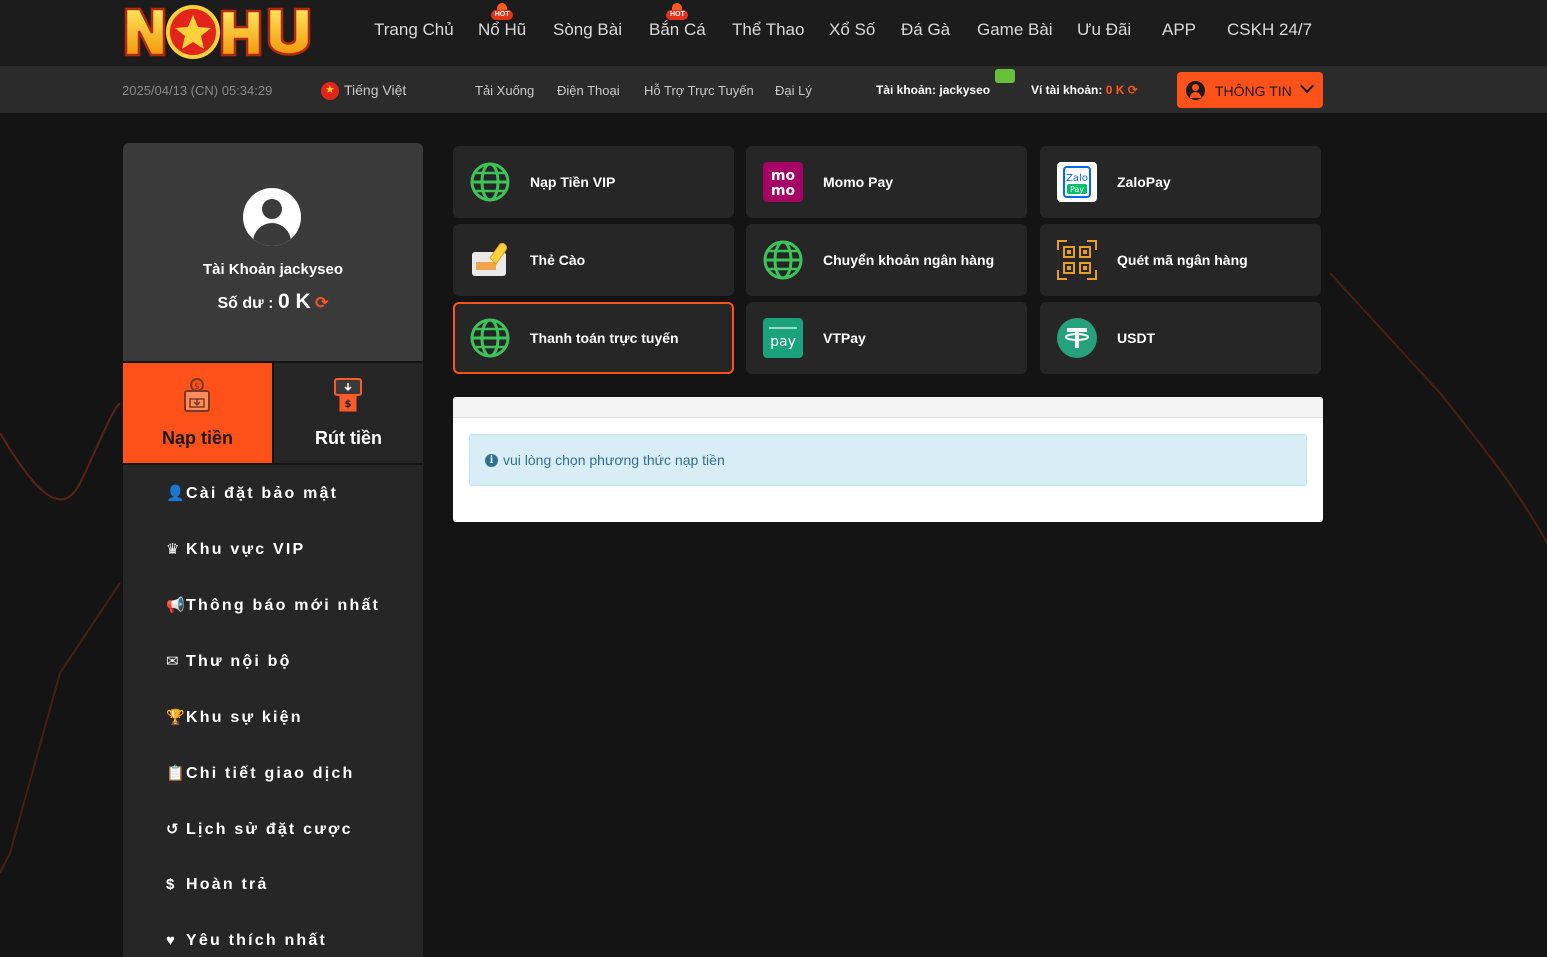 The width and height of the screenshot is (1547, 957). Describe the element at coordinates (170, 884) in the screenshot. I see `dollar-coin-icon: $` at that location.